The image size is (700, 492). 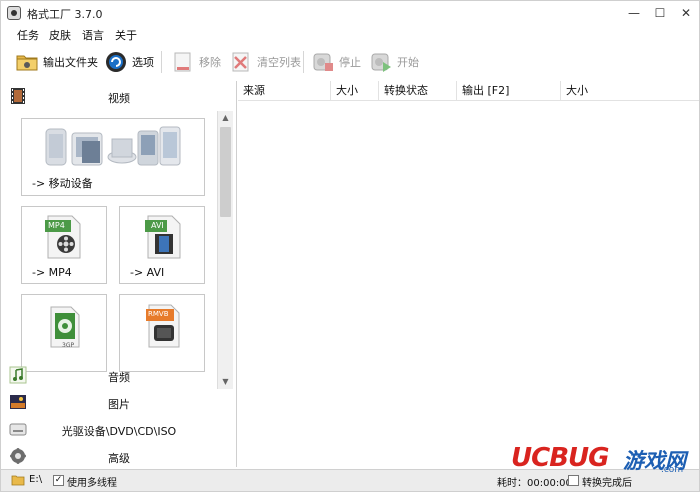 I want to click on tile-avi-label: -> AVI, so click(x=147, y=272).